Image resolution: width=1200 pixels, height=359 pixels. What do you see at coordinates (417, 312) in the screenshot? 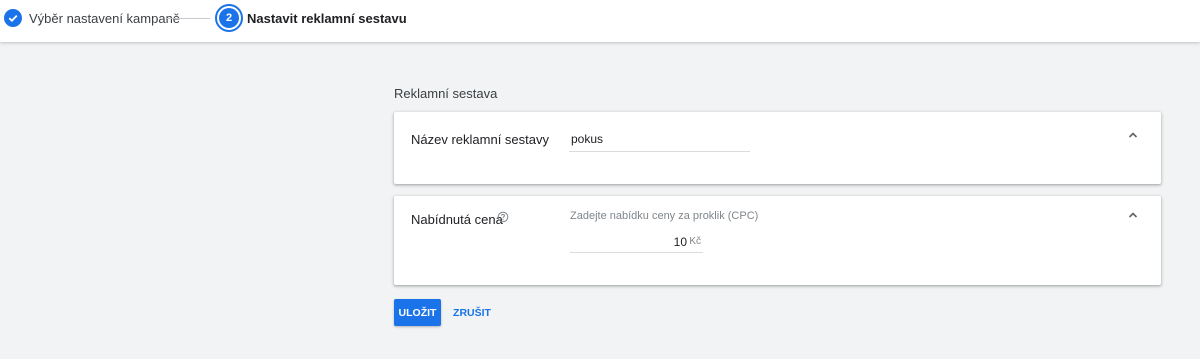
I see `save-button: ULOŽIT` at bounding box center [417, 312].